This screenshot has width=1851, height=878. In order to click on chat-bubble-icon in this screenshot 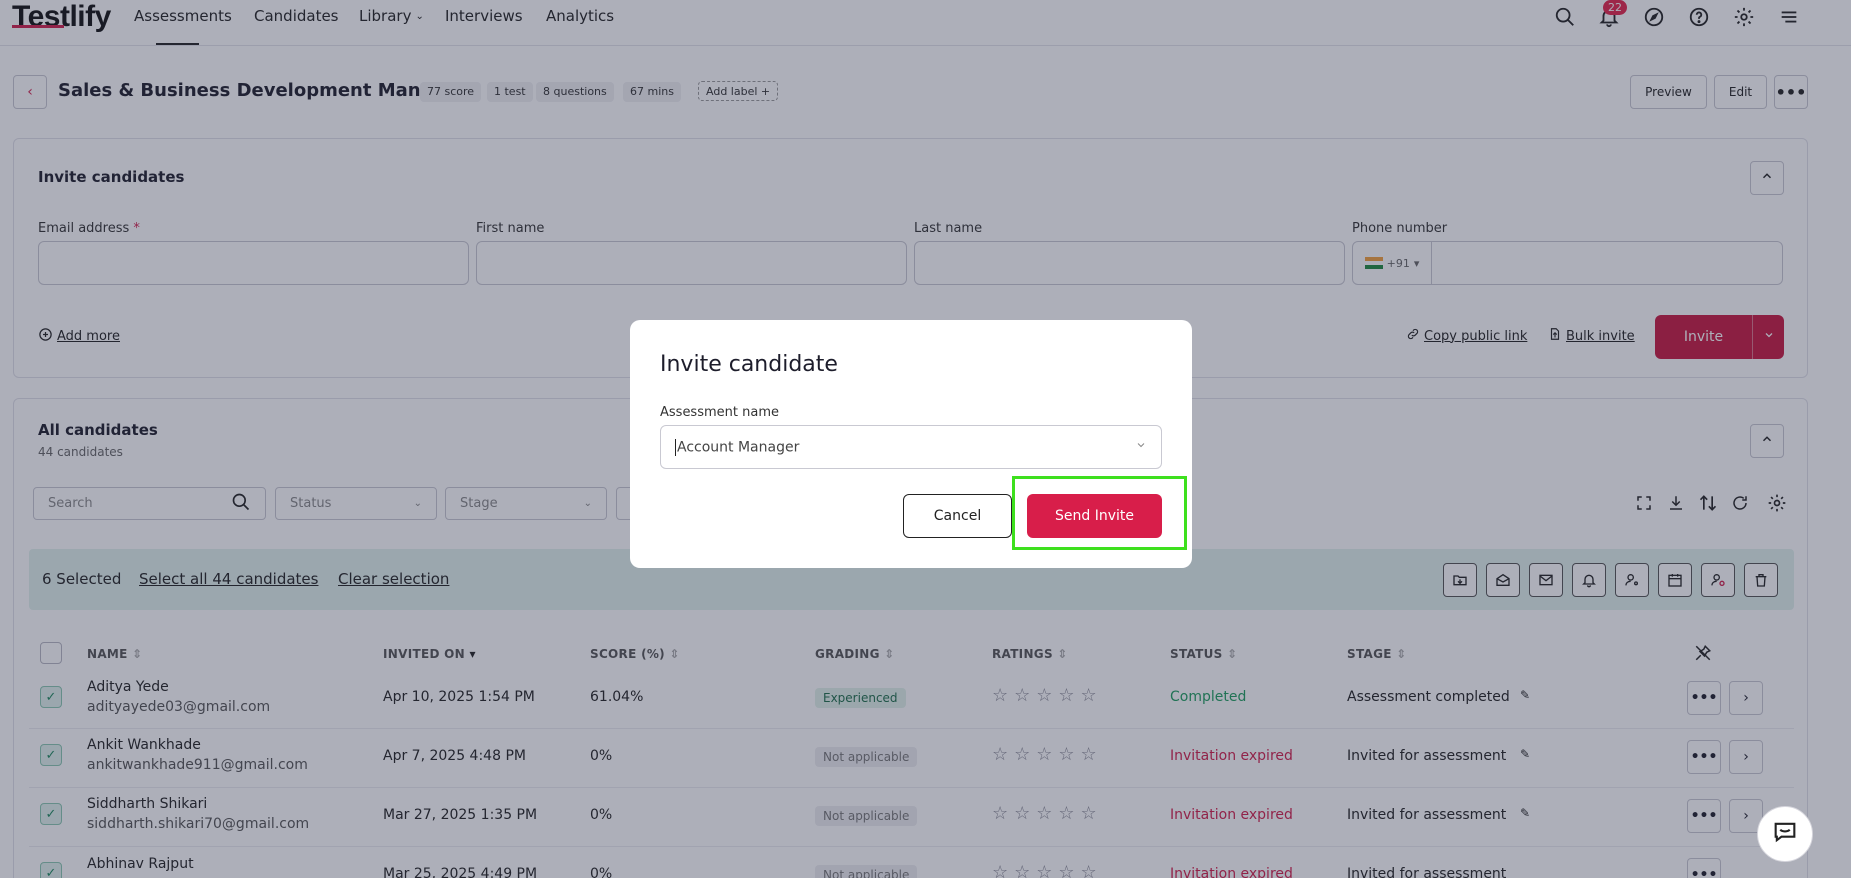, I will do `click(1785, 834)`.